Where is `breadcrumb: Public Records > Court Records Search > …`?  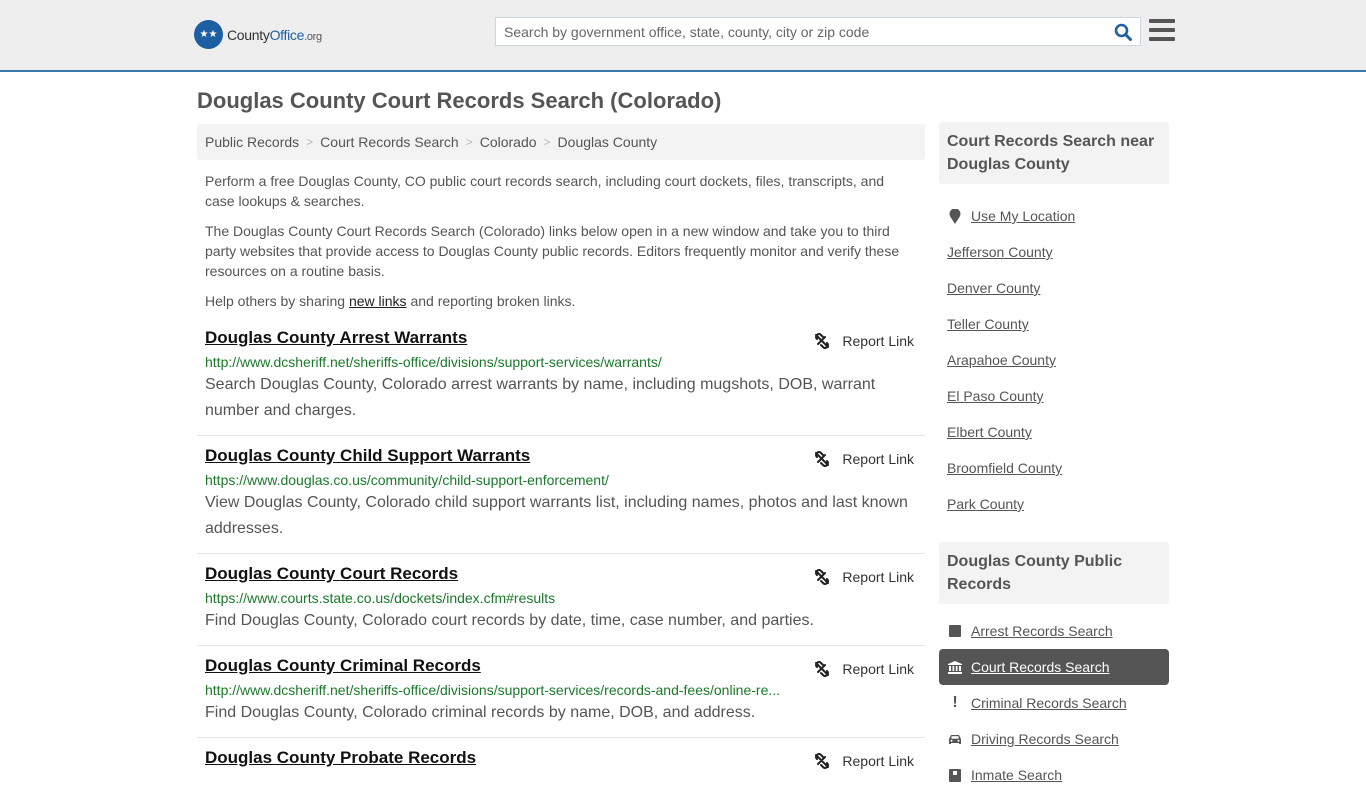
breadcrumb: Public Records > Court Records Search > … is located at coordinates (561, 142).